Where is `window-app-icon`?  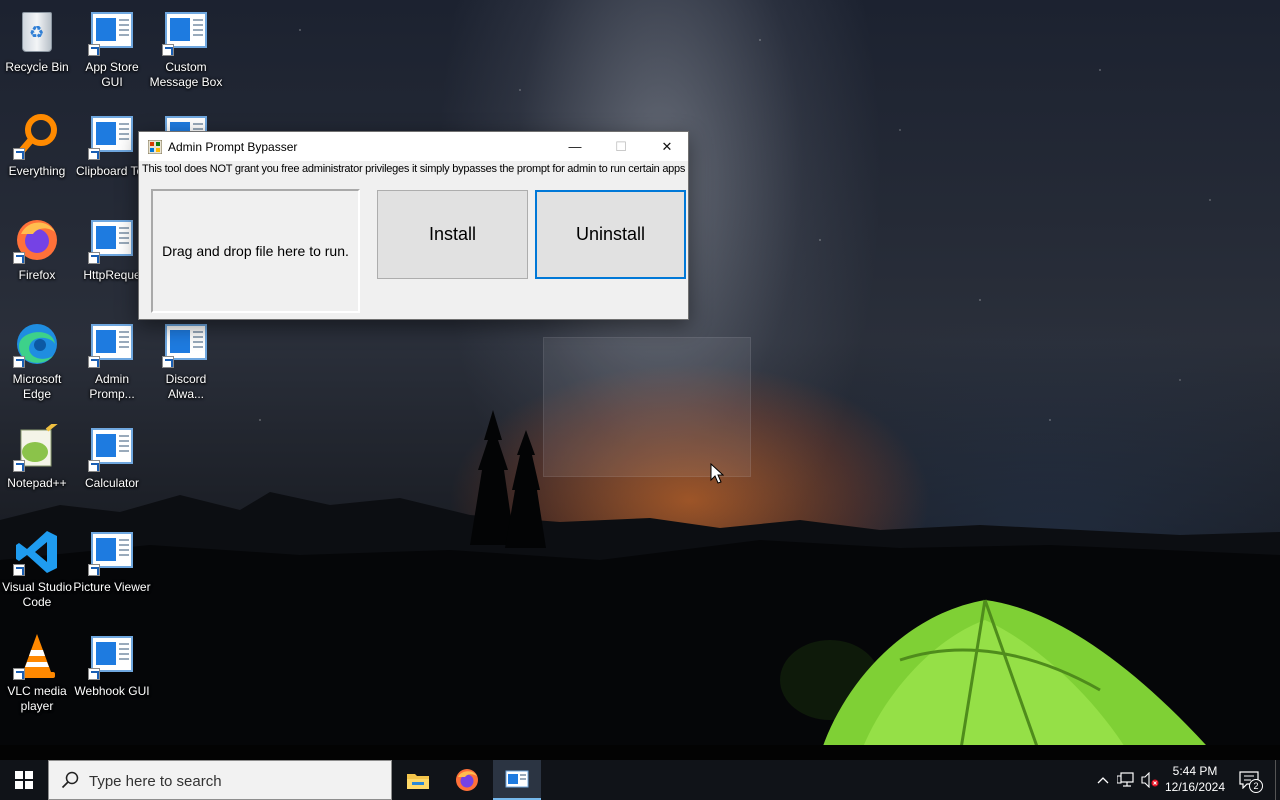
window-app-icon is located at coordinates (155, 147).